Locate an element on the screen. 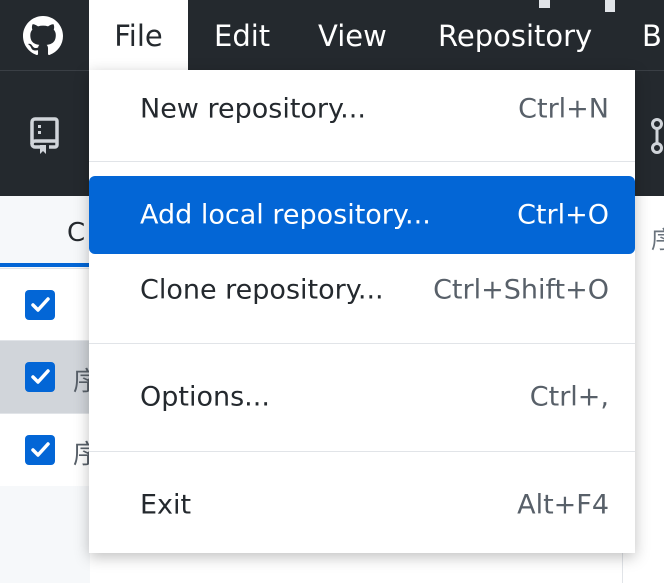 The height and width of the screenshot is (583, 664). history-tab-label: 序 is located at coordinates (657, 240).